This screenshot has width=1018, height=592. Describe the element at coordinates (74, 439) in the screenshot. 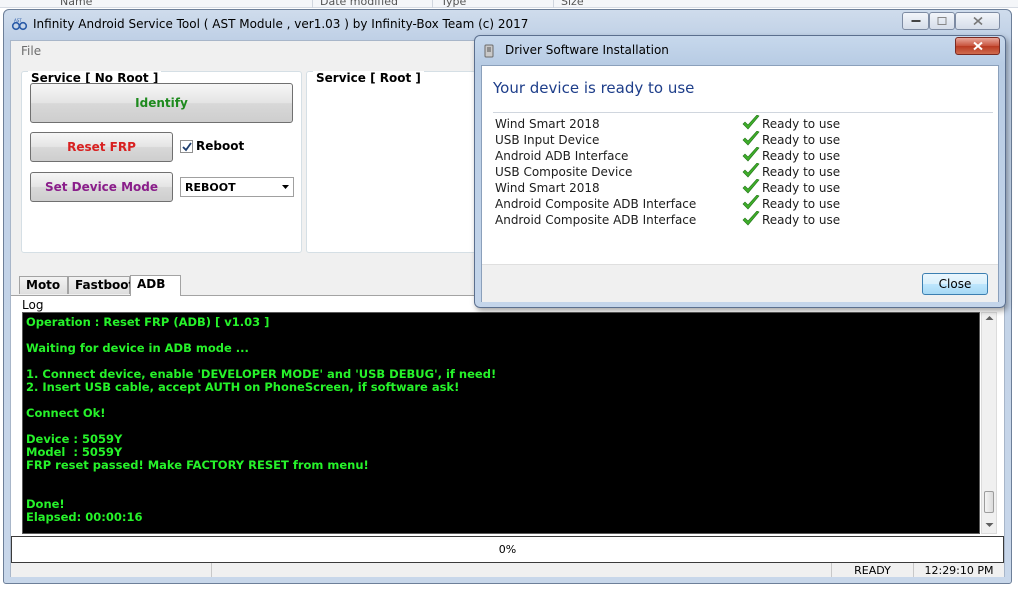

I see `log-line: Device : 5059Y` at that location.